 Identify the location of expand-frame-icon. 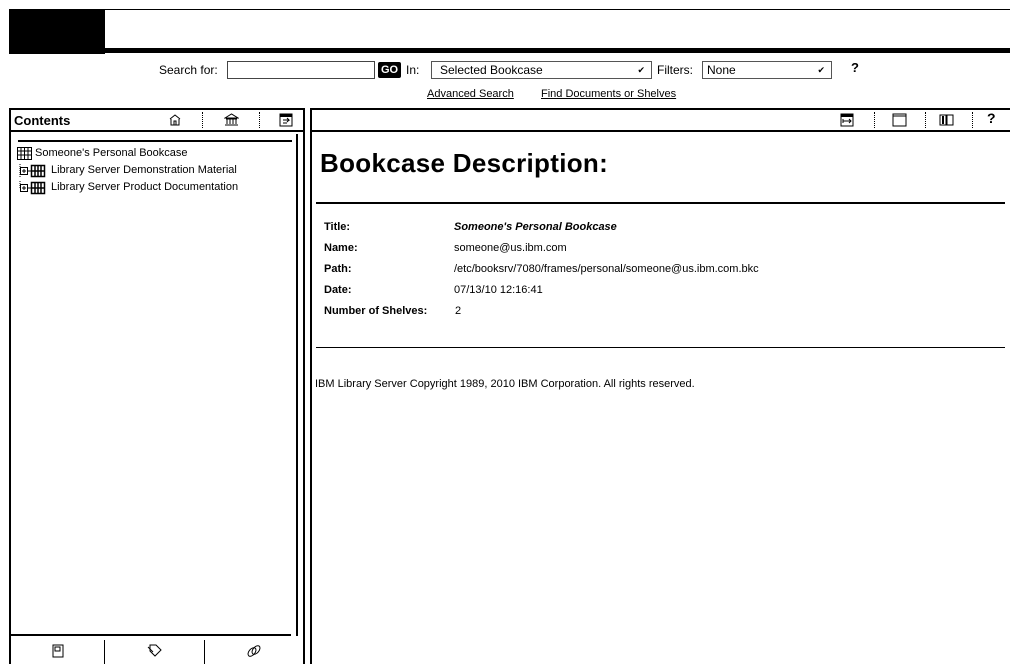
(847, 120).